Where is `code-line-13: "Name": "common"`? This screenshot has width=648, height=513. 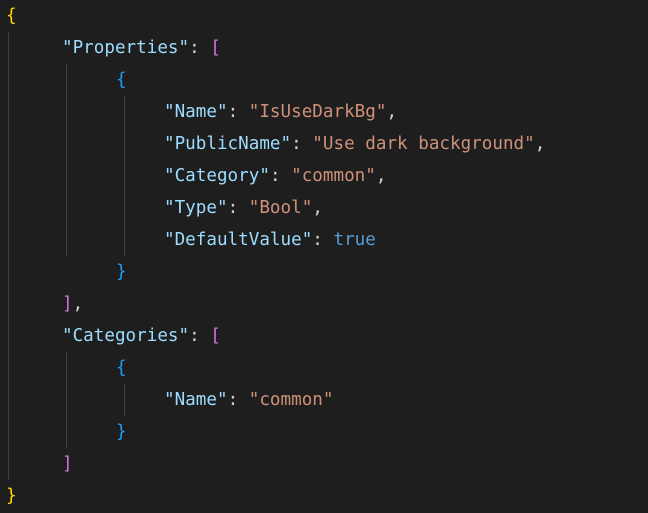
code-line-13: "Name": "common" is located at coordinates (249, 400).